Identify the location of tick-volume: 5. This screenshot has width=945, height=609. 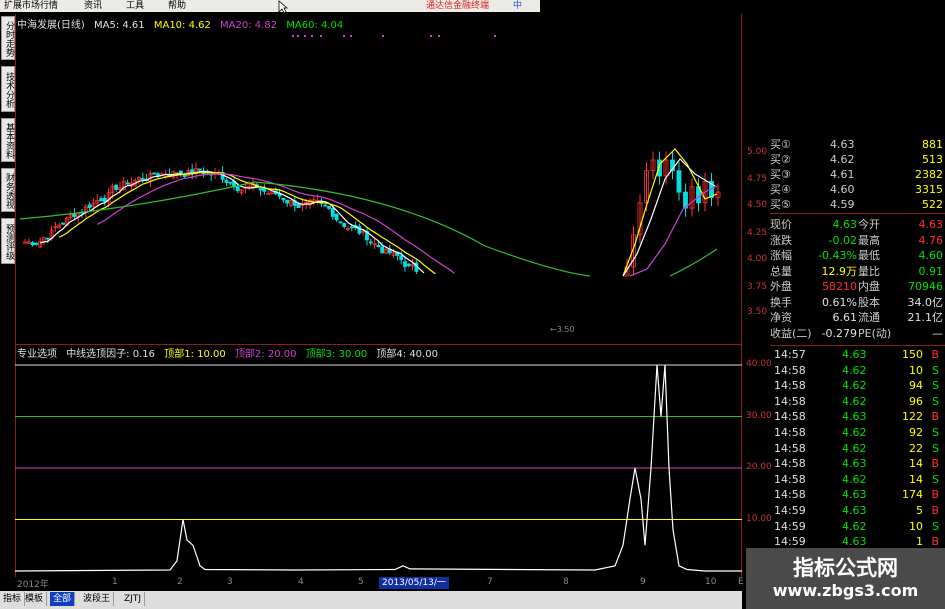
(919, 510).